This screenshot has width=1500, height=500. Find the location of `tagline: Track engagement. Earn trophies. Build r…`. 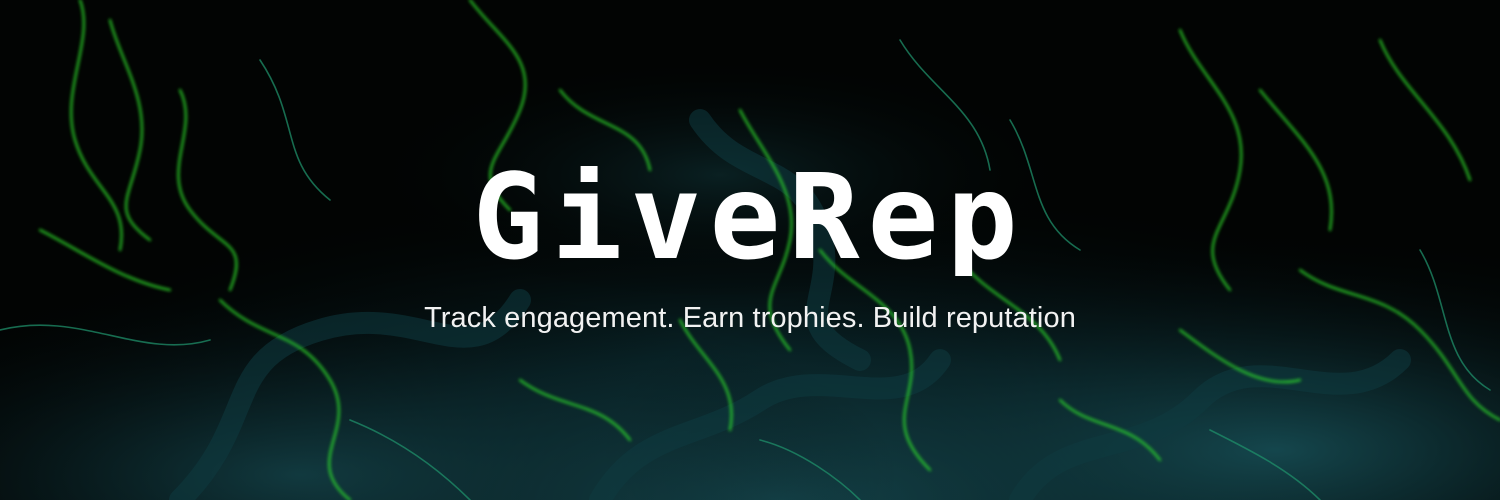

tagline: Track engagement. Earn trophies. Build r… is located at coordinates (750, 318).